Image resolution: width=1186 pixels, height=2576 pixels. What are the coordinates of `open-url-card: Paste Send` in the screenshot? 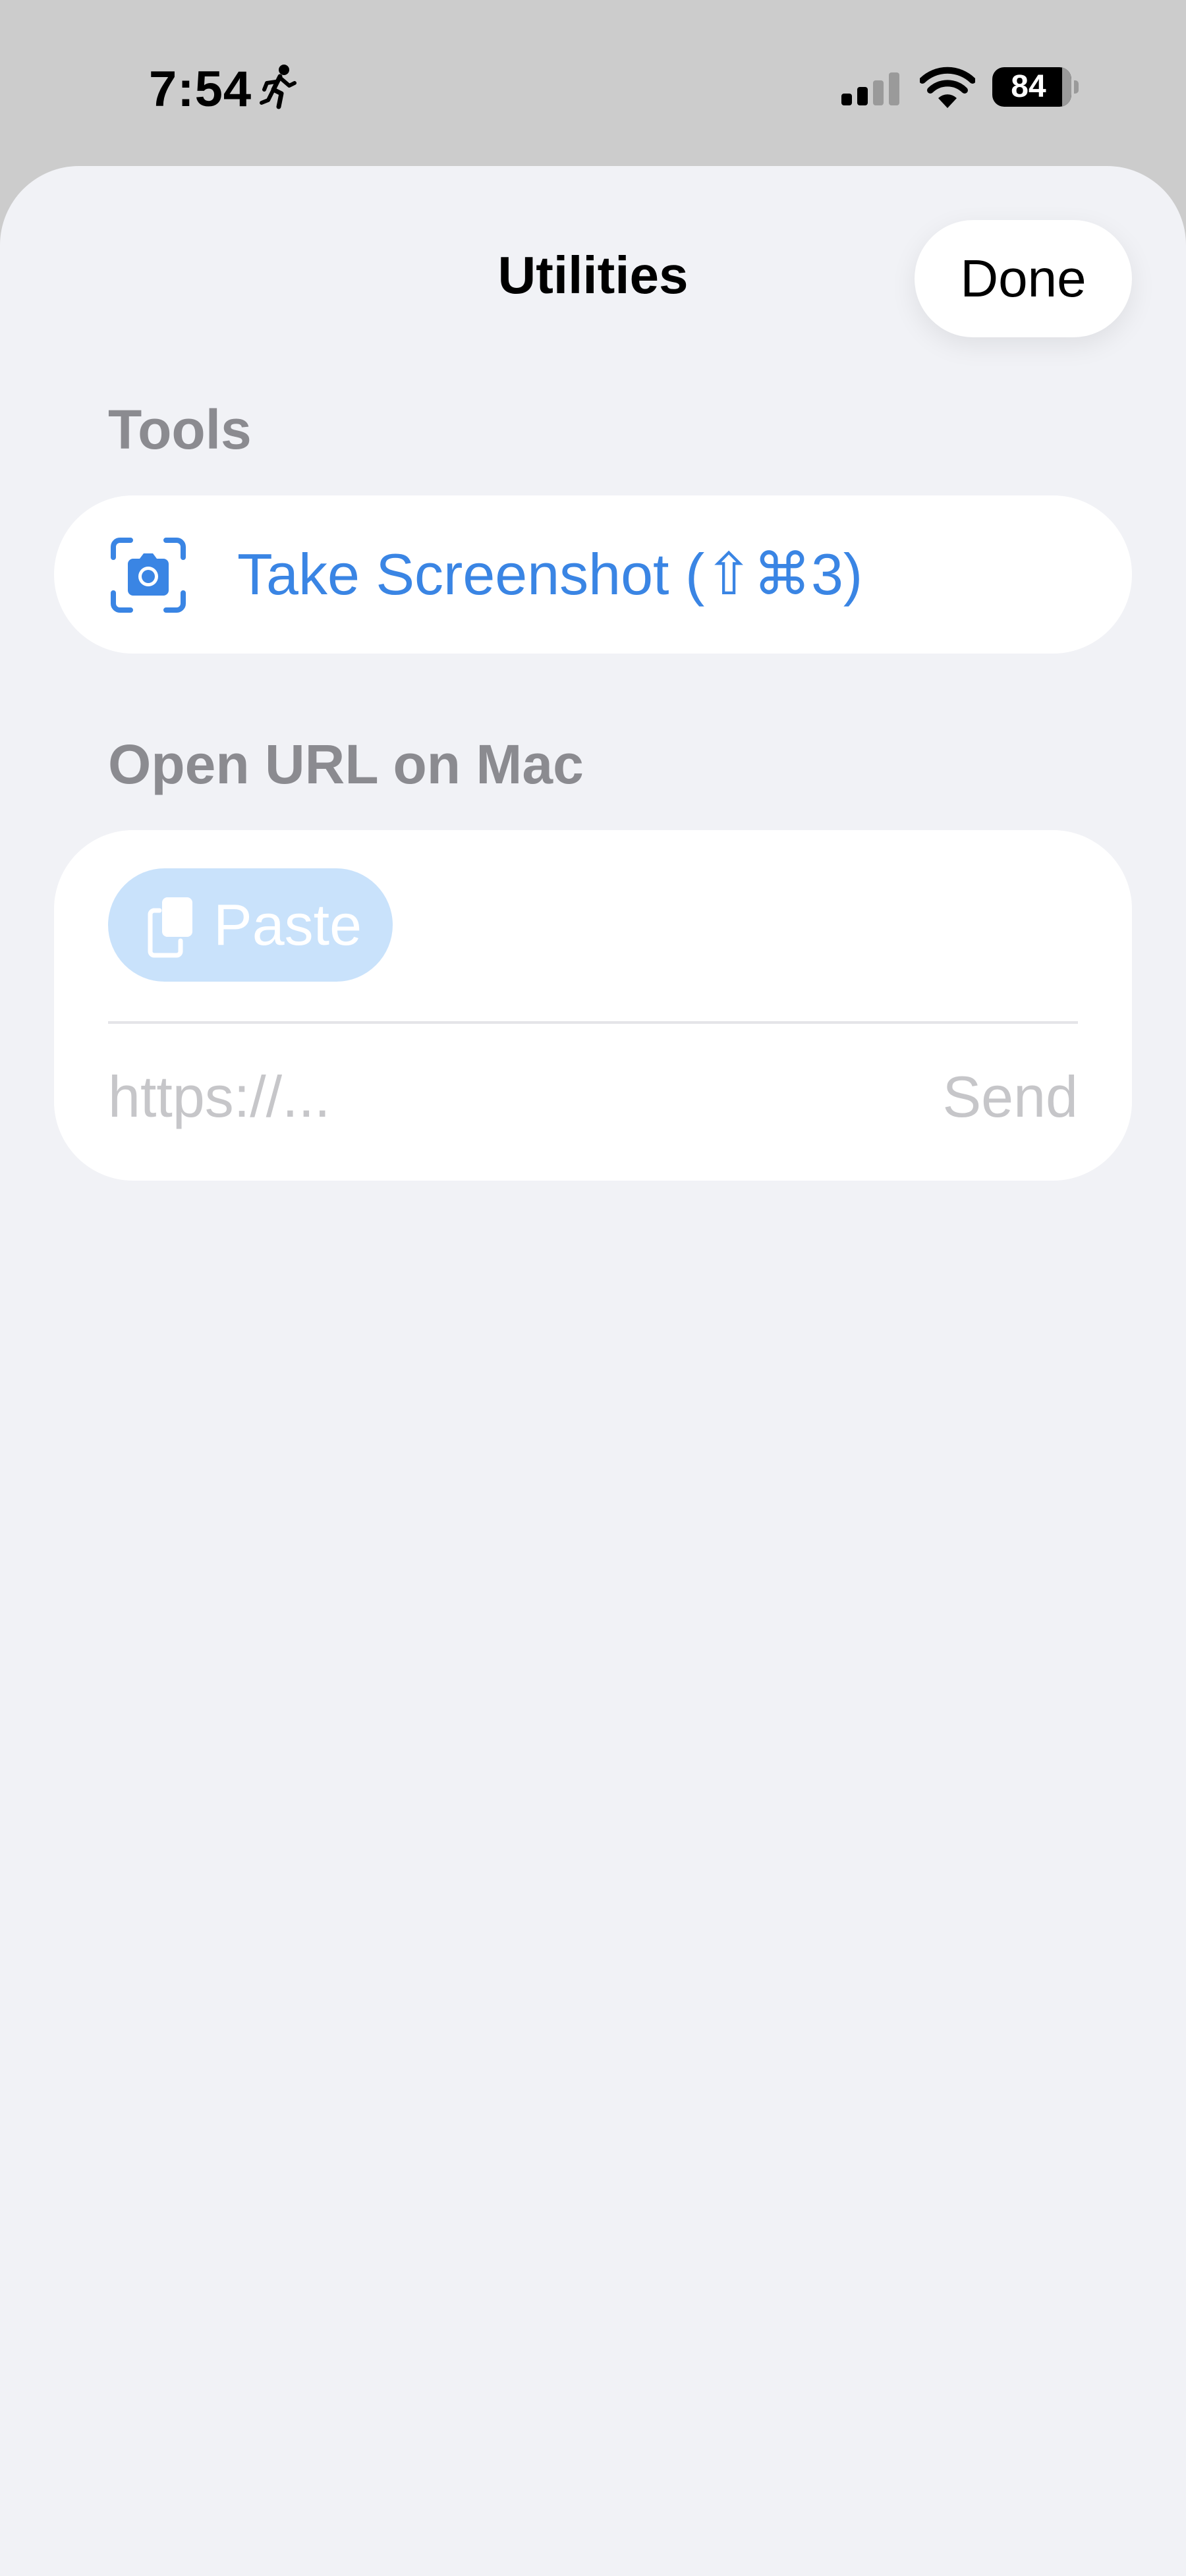 It's located at (593, 1005).